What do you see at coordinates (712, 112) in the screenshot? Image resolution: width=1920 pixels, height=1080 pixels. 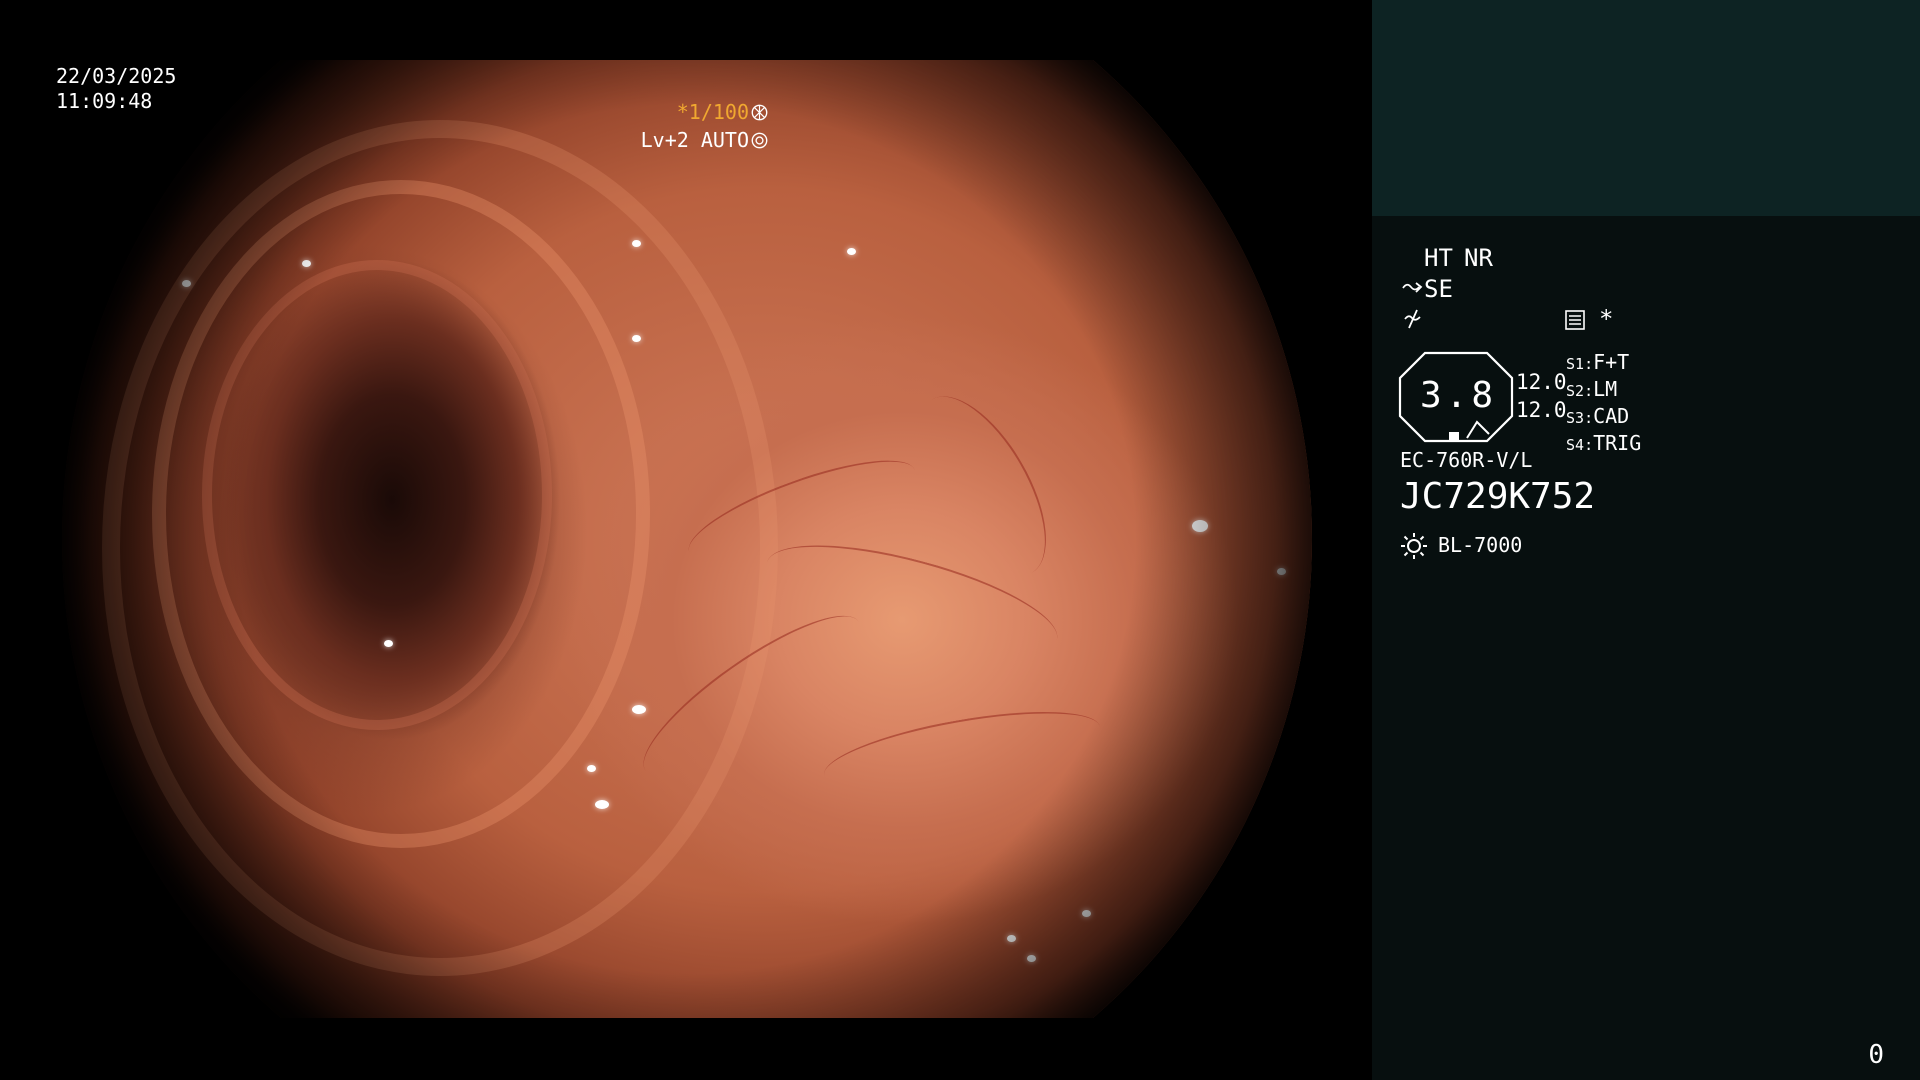 I see `shutter-text: *1/100` at bounding box center [712, 112].